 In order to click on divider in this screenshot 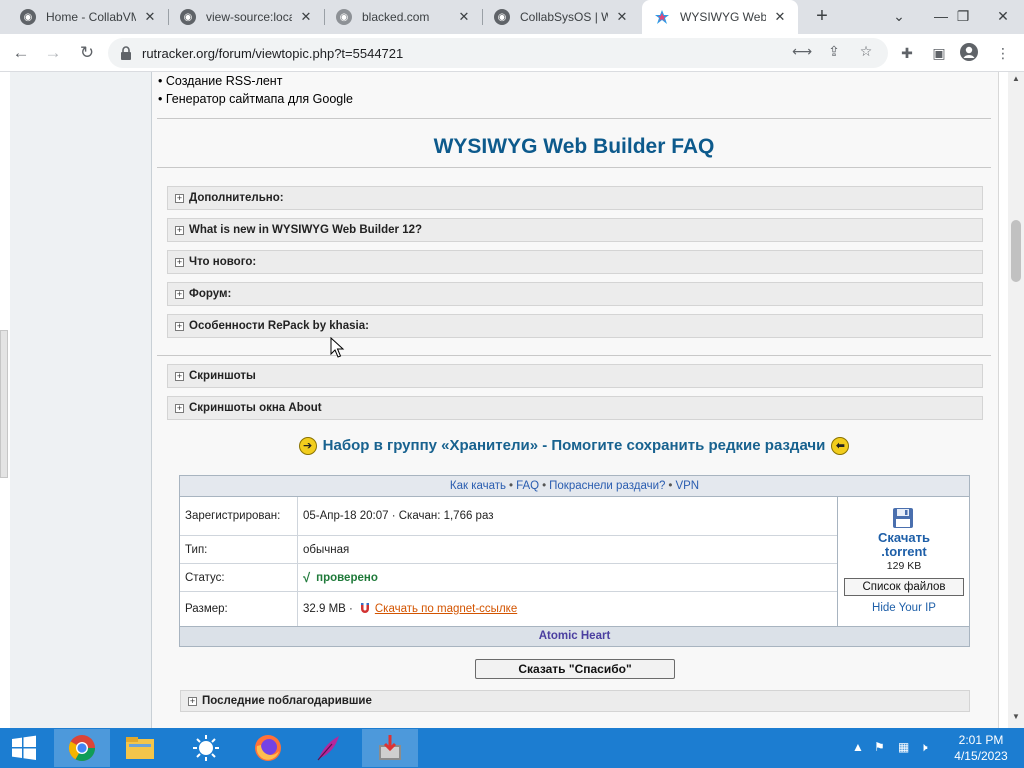, I will do `click(574, 167)`.